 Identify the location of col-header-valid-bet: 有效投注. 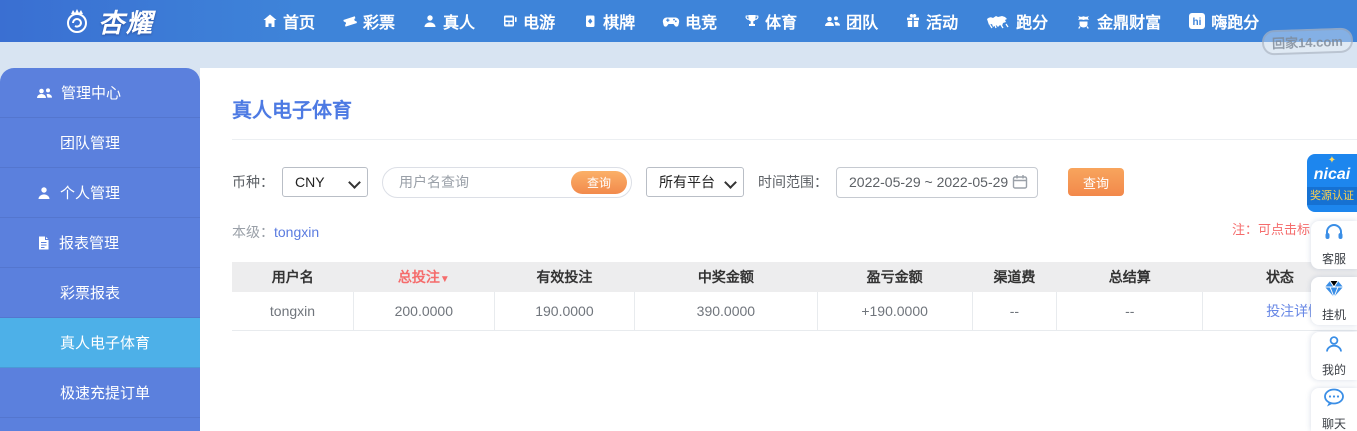
(564, 277).